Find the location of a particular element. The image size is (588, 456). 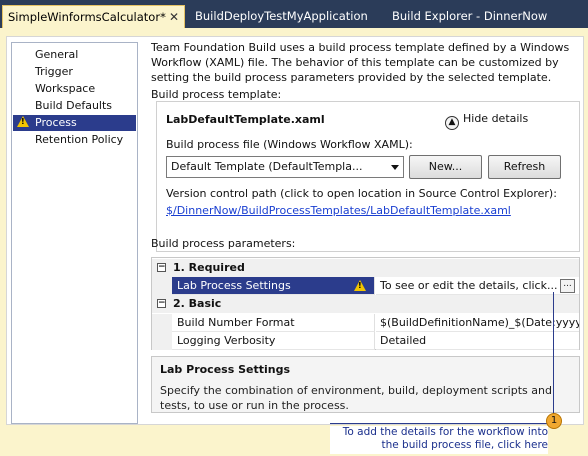

nav-item-general: General is located at coordinates (74, 55).